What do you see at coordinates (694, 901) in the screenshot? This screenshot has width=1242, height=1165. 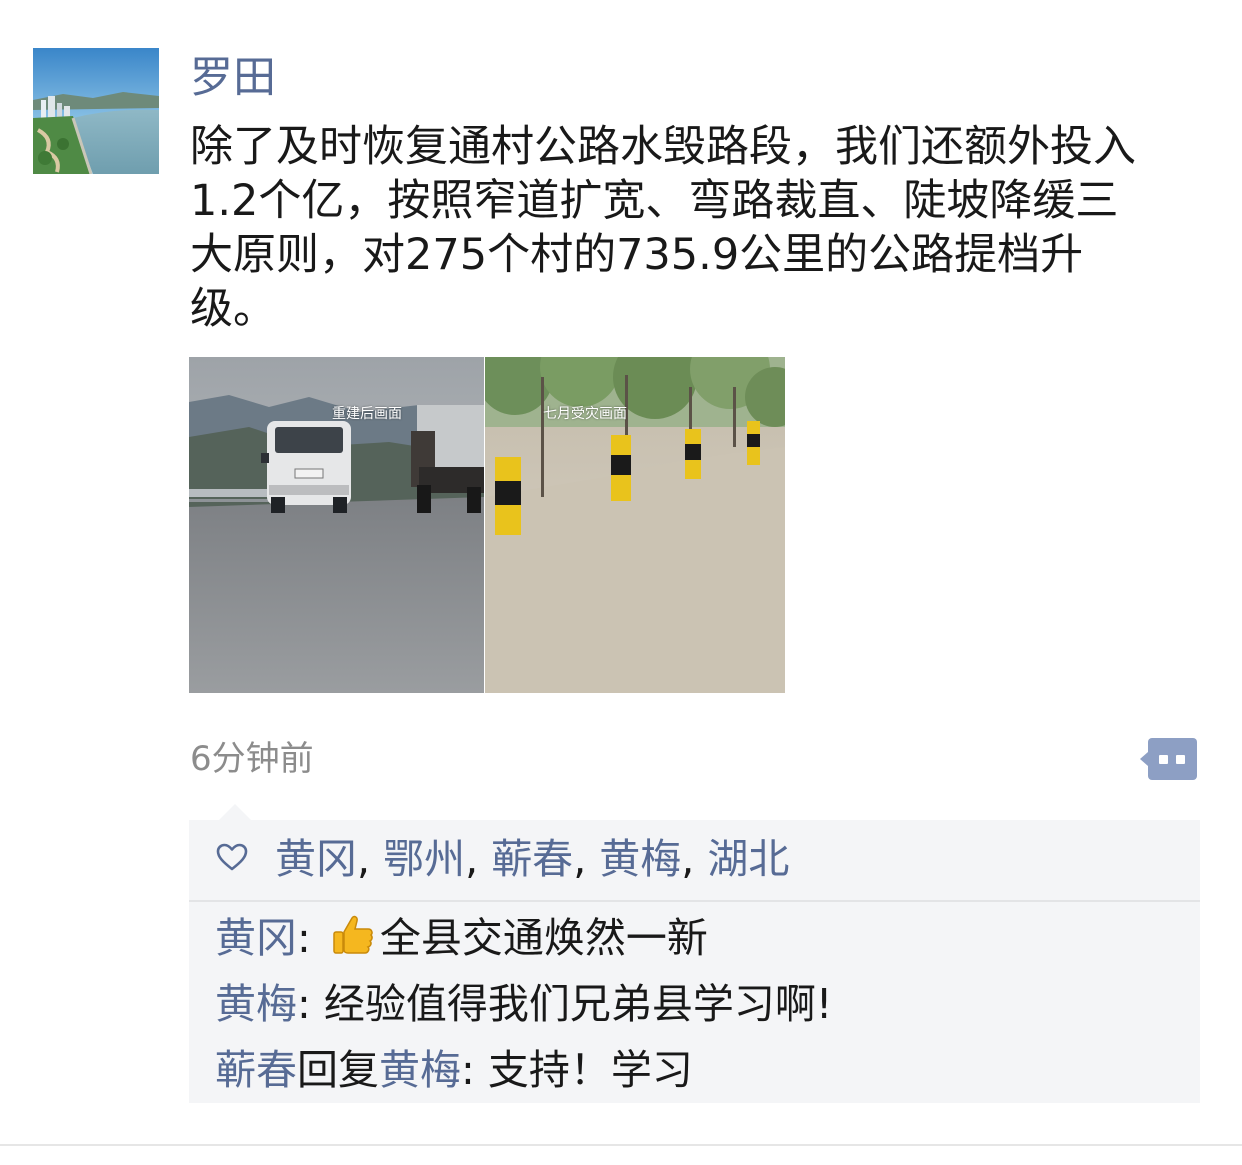 I see `divider` at bounding box center [694, 901].